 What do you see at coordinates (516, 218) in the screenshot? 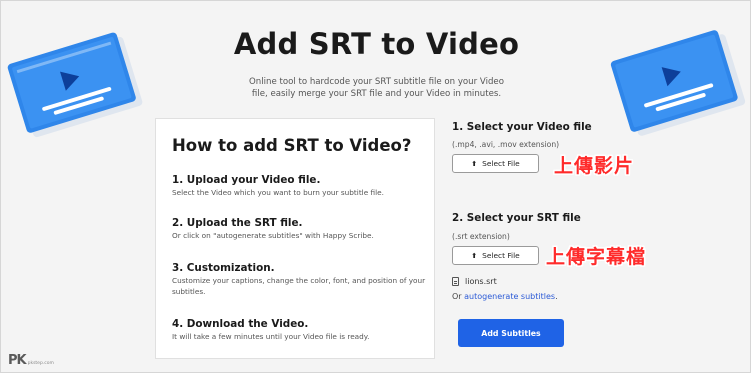
I see `srt-section-label: 2. Select your SRT file` at bounding box center [516, 218].